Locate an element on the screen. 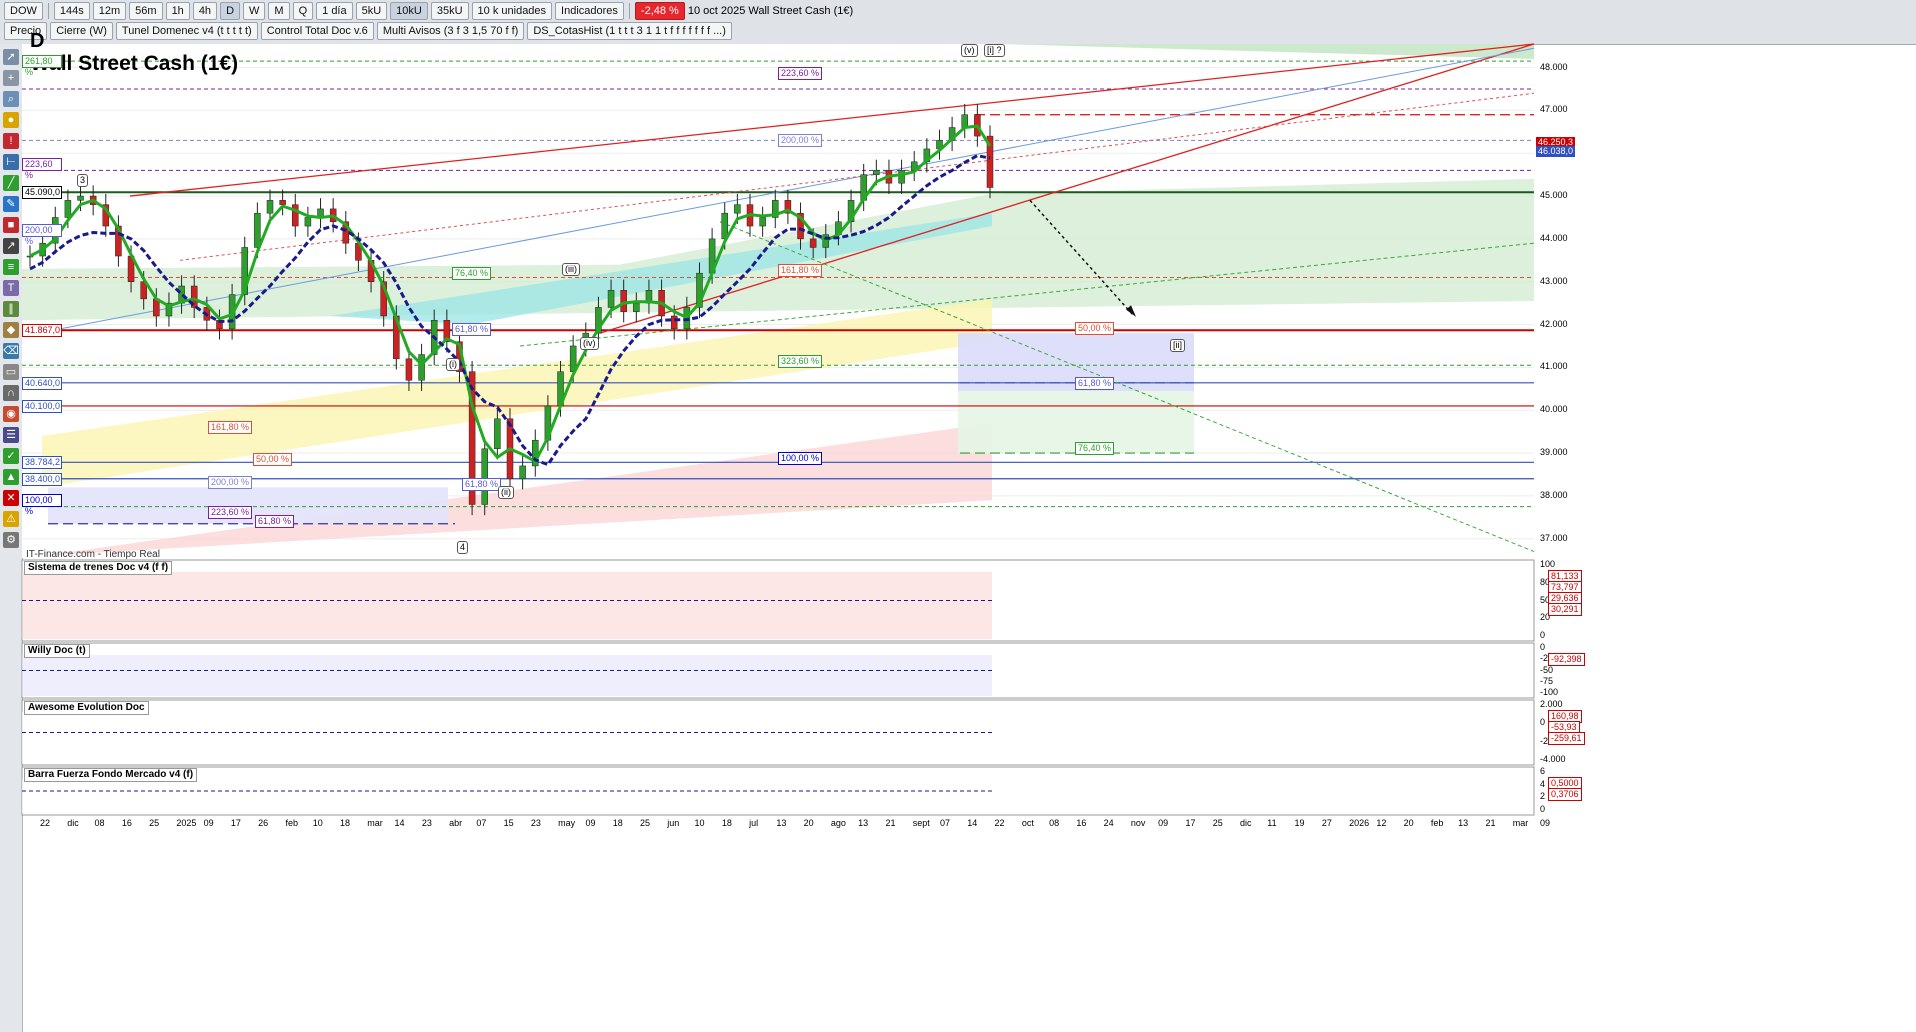 The image size is (1916, 1032). x-tick-label: 12 is located at coordinates (1381, 823).